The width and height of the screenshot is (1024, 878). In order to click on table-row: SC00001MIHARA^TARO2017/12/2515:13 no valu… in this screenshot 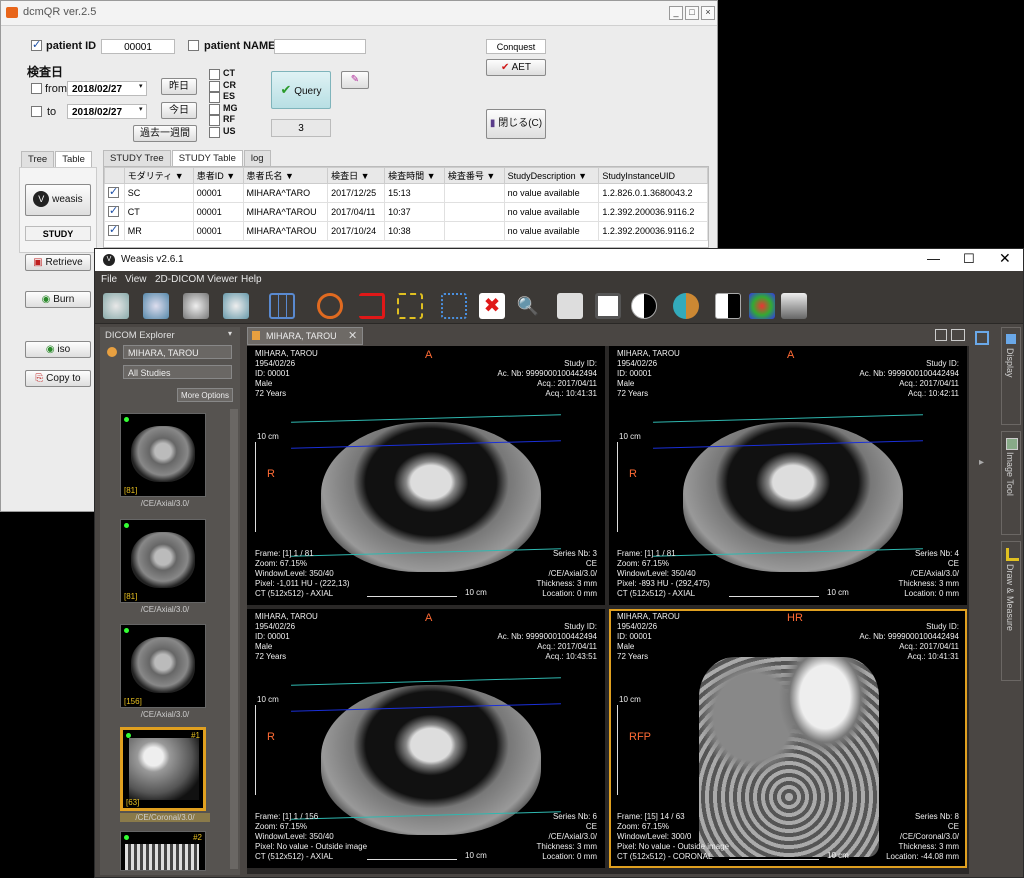, I will do `click(406, 193)`.